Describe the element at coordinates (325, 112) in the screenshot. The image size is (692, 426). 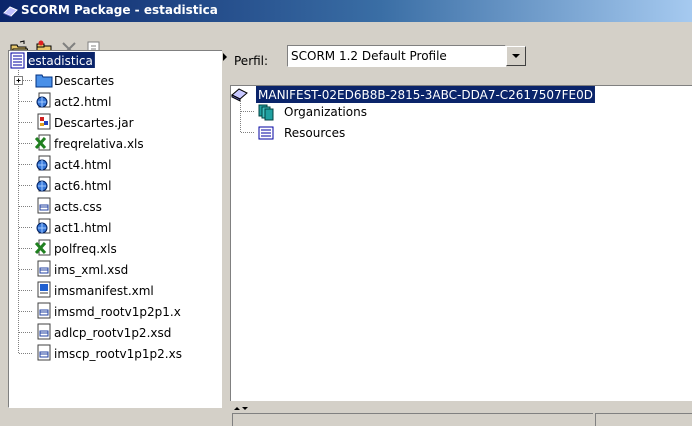
I see `manifest-item-label: Organizations` at that location.